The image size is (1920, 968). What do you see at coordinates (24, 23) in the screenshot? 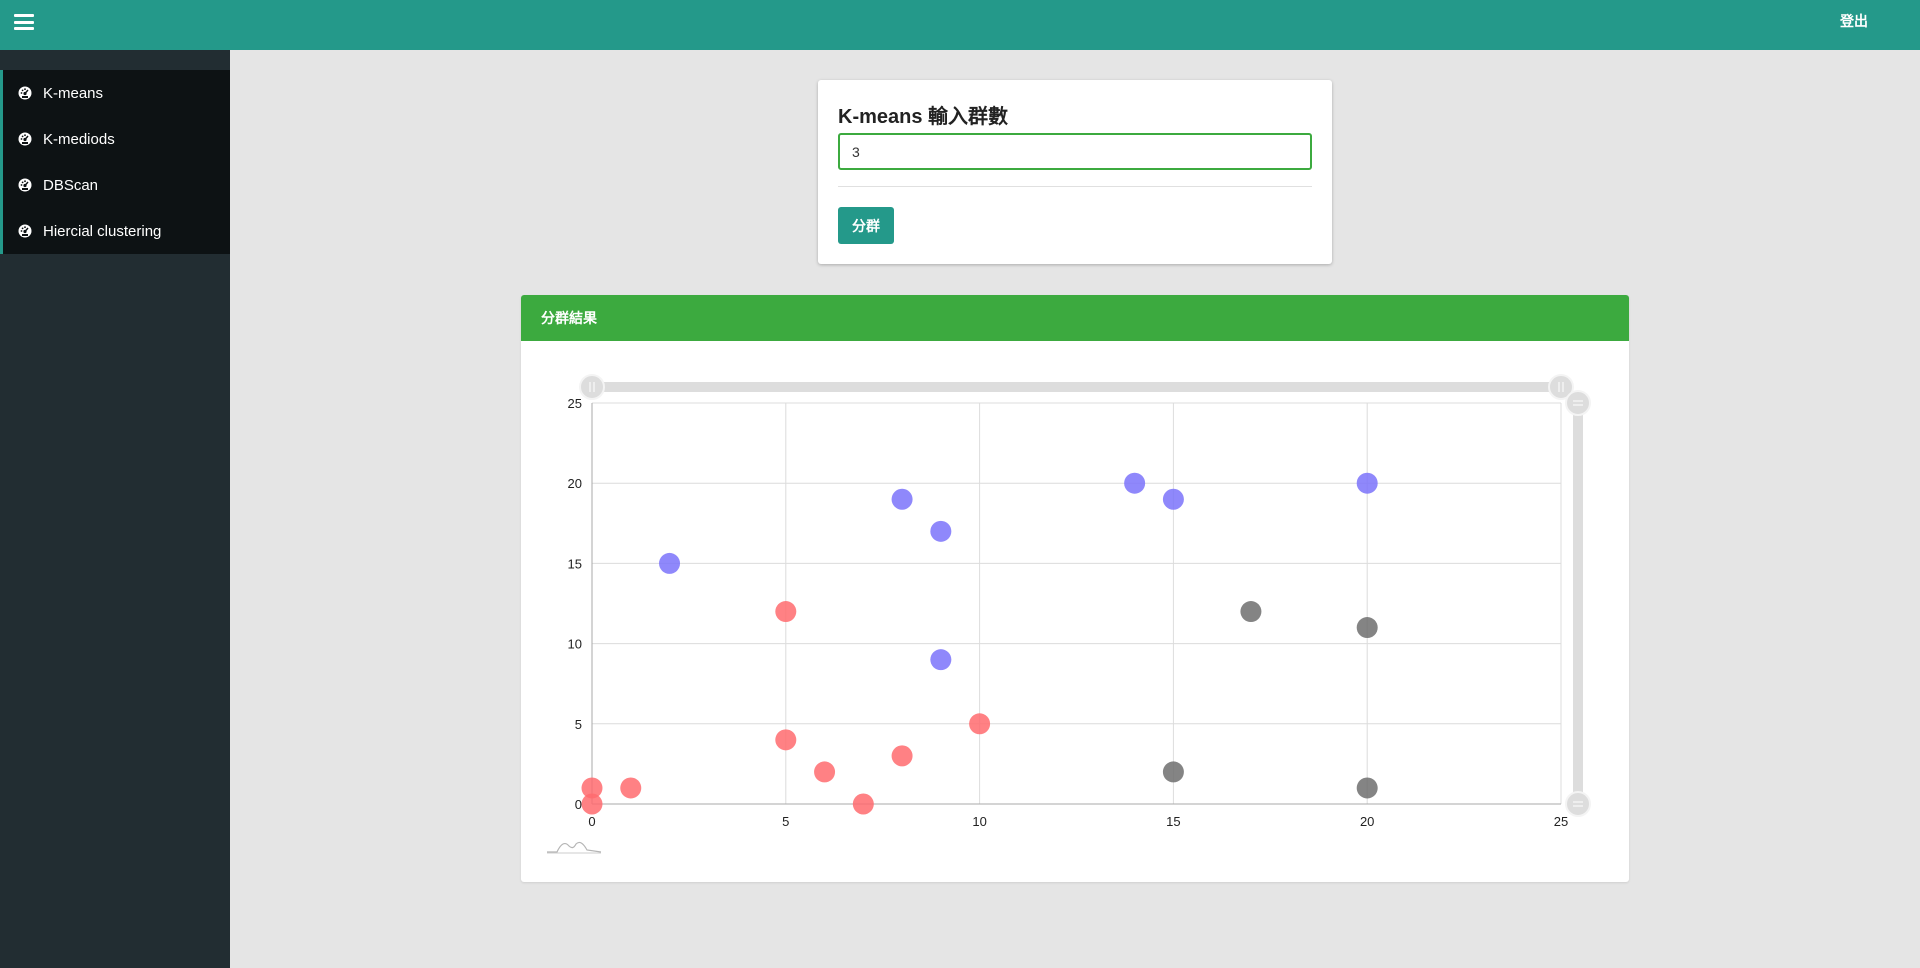
I see `hamburger-menu-icon` at bounding box center [24, 23].